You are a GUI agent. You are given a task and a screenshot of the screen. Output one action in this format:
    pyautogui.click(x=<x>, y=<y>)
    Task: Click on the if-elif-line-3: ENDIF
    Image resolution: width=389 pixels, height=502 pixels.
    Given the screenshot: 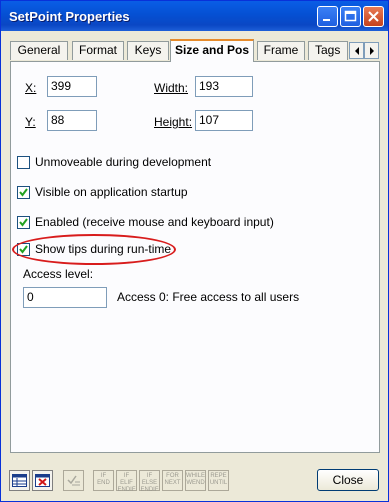 What is the action you would take?
    pyautogui.click(x=126, y=490)
    